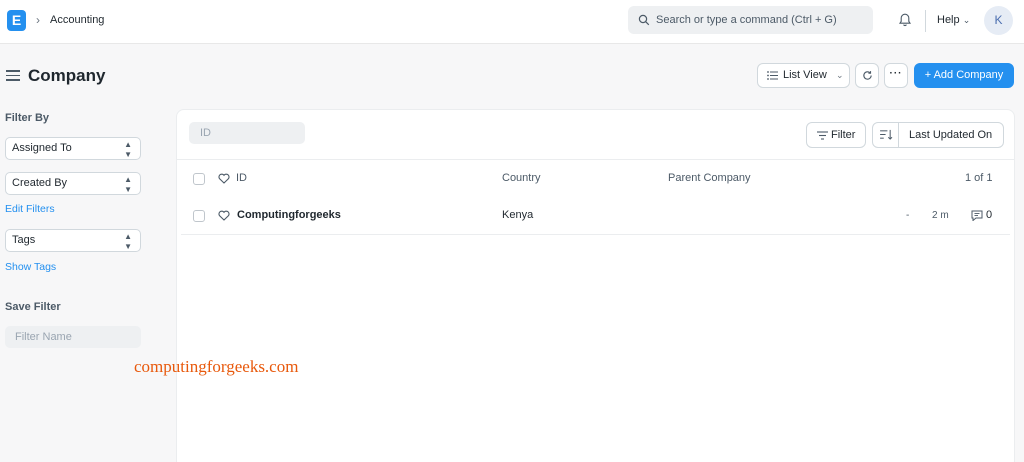 This screenshot has width=1024, height=462. Describe the element at coordinates (595, 159) in the screenshot. I see `toolbar-divider` at that location.